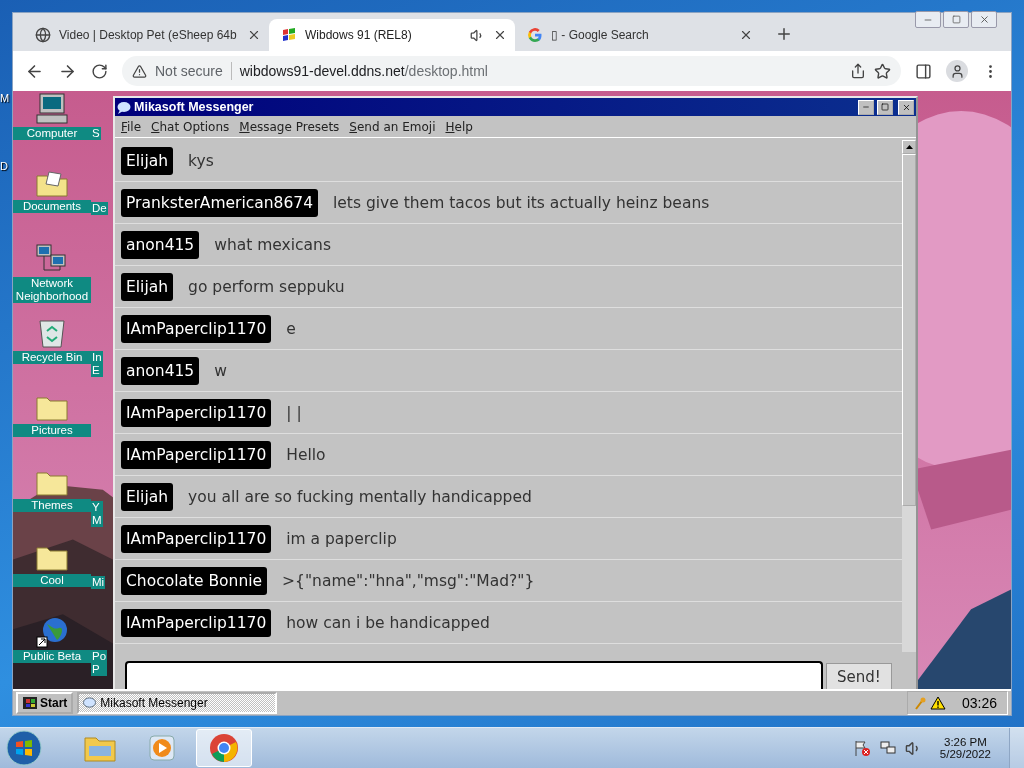  What do you see at coordinates (52, 271) in the screenshot?
I see `desktop-icon: Network Neighborhood` at bounding box center [52, 271].